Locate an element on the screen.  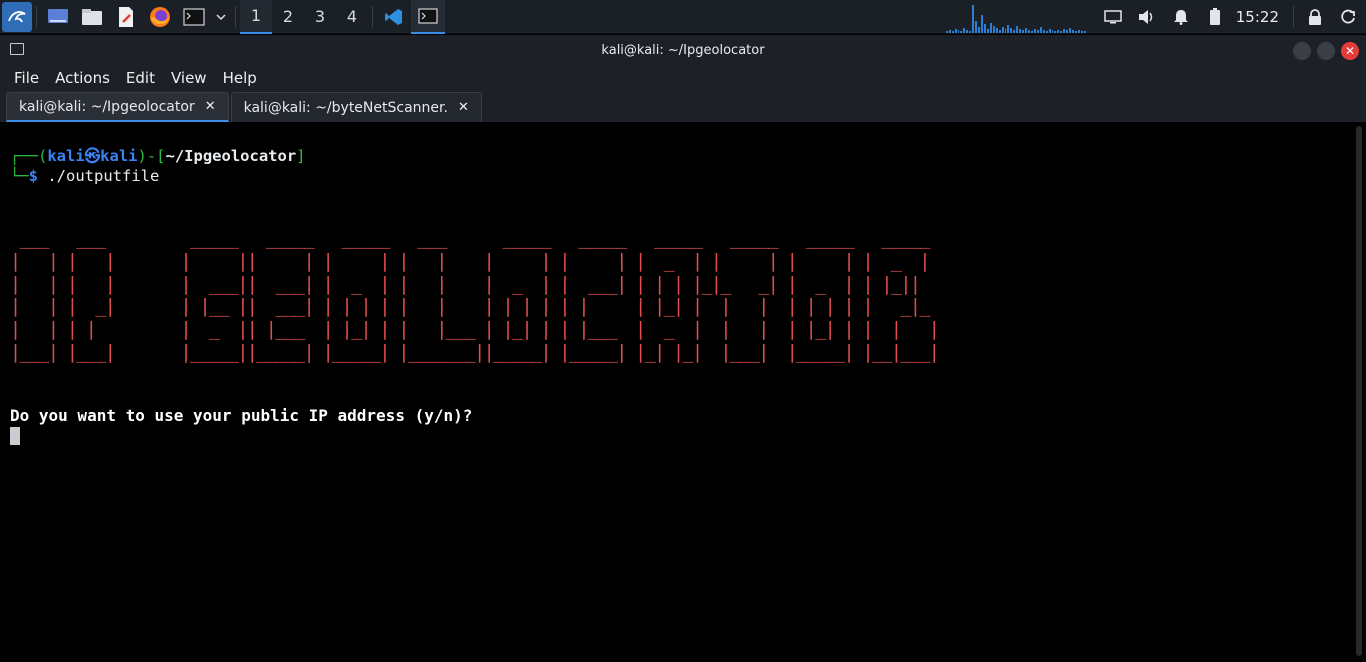
system-tray: 15:22 is located at coordinates (1155, 17).